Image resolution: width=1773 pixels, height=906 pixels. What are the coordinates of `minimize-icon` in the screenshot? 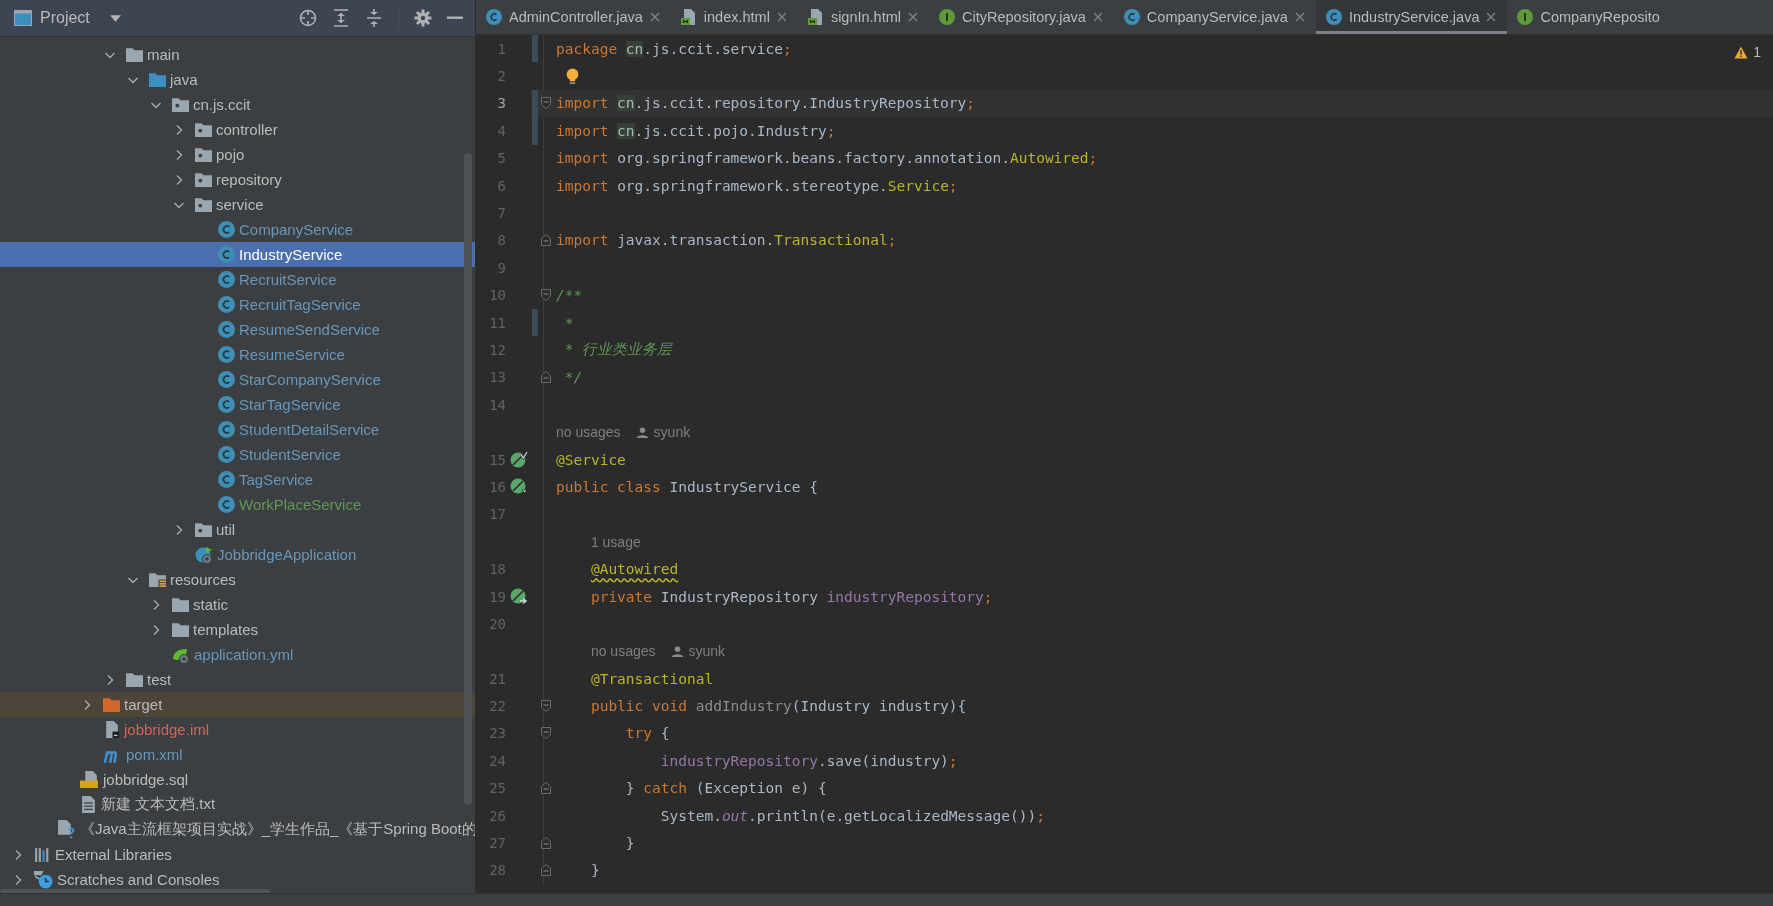 It's located at (455, 18).